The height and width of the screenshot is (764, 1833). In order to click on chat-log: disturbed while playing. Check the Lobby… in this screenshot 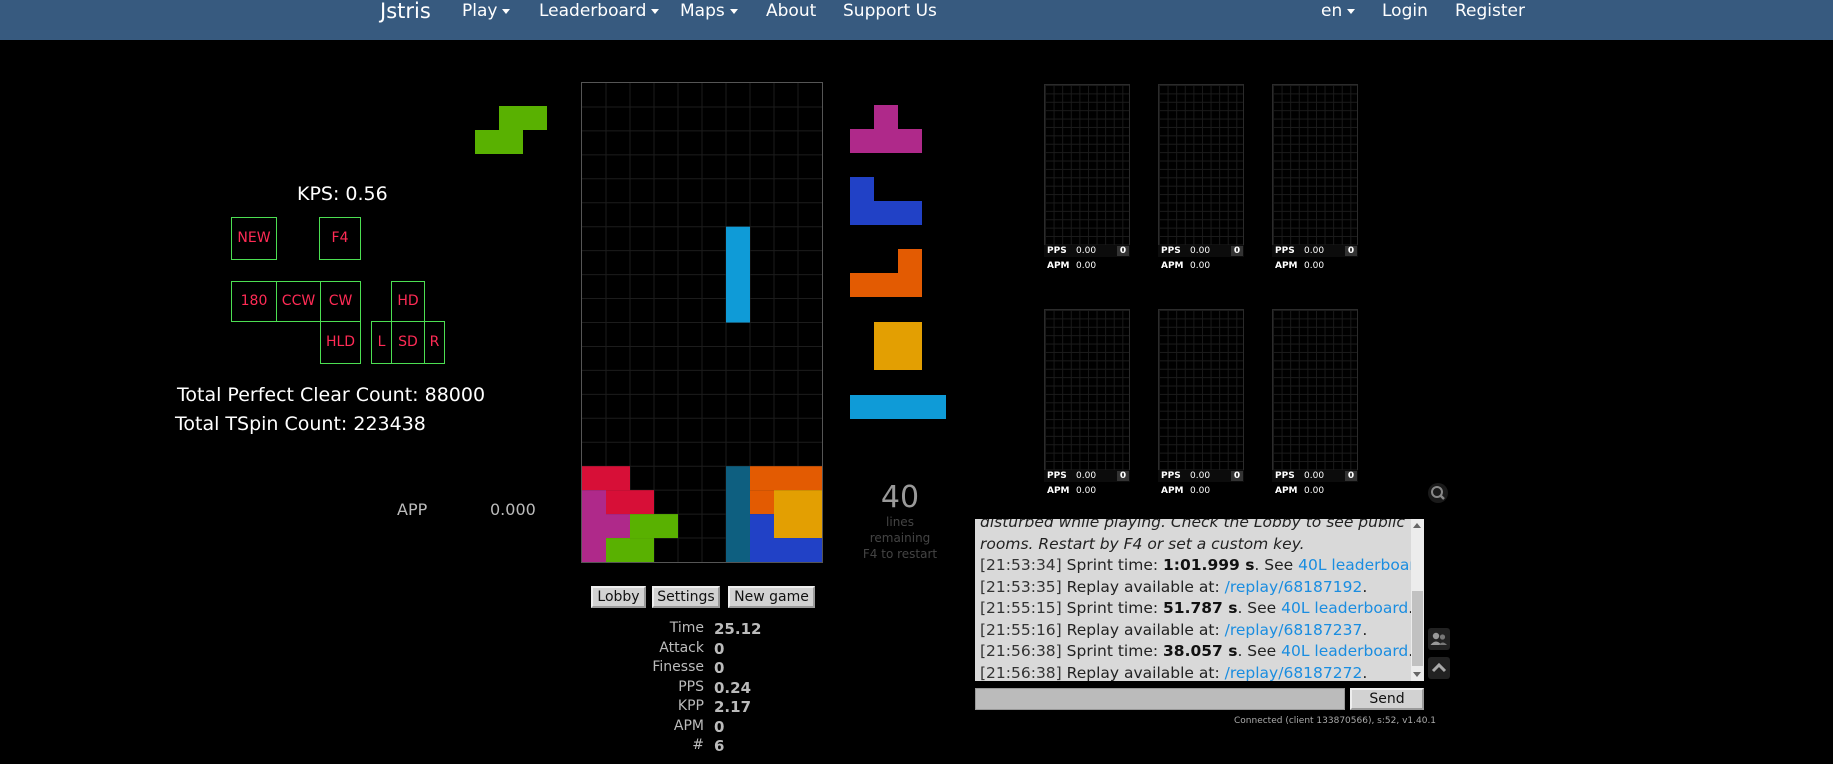, I will do `click(1199, 600)`.